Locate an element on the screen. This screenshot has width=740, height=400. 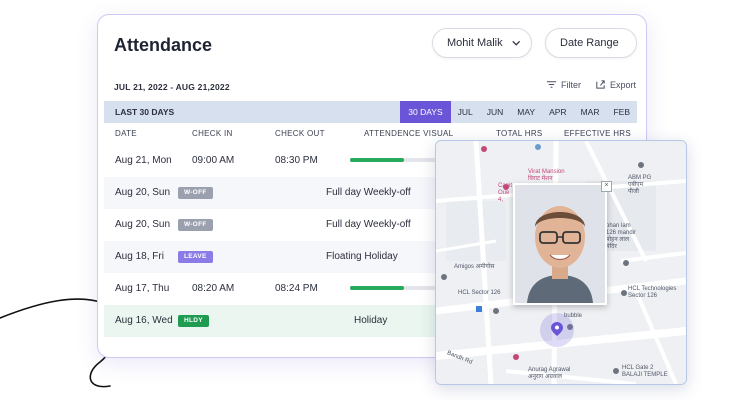
filter-label: Filter is located at coordinates (571, 84).